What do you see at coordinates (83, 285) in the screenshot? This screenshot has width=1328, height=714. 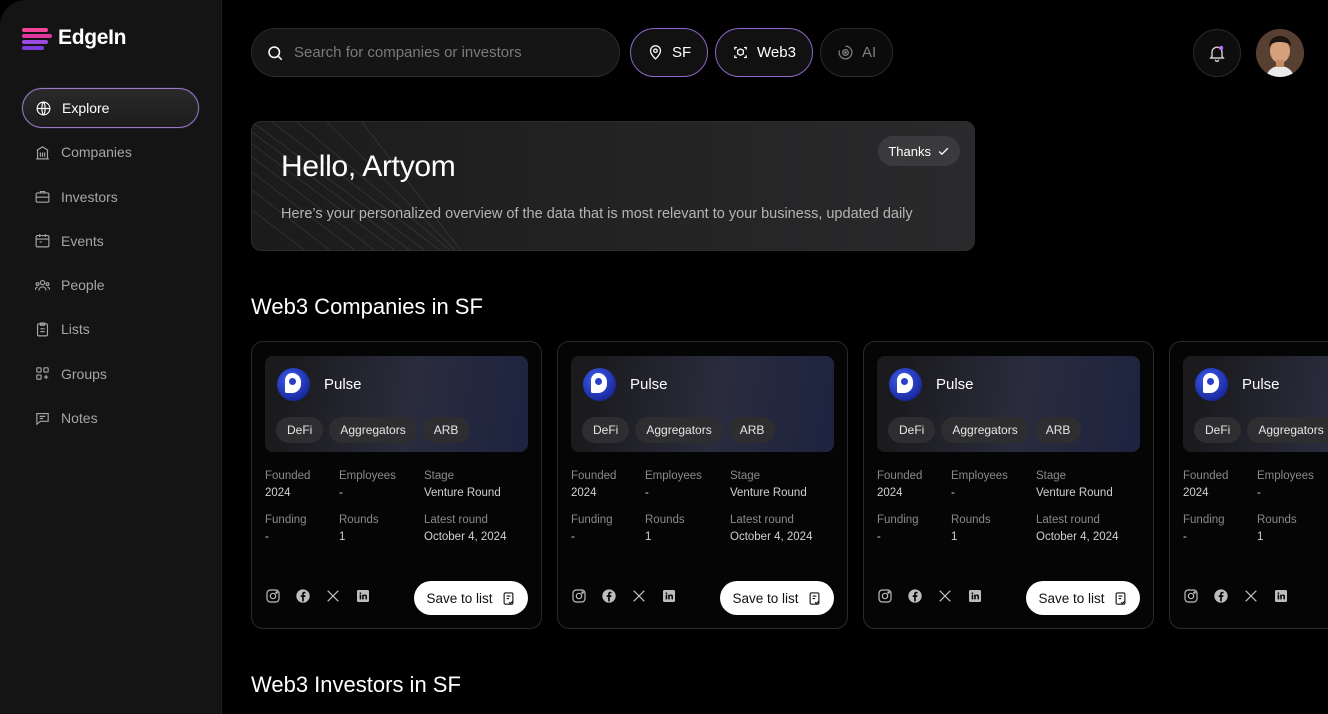 I see `sidebar-item-label: People` at bounding box center [83, 285].